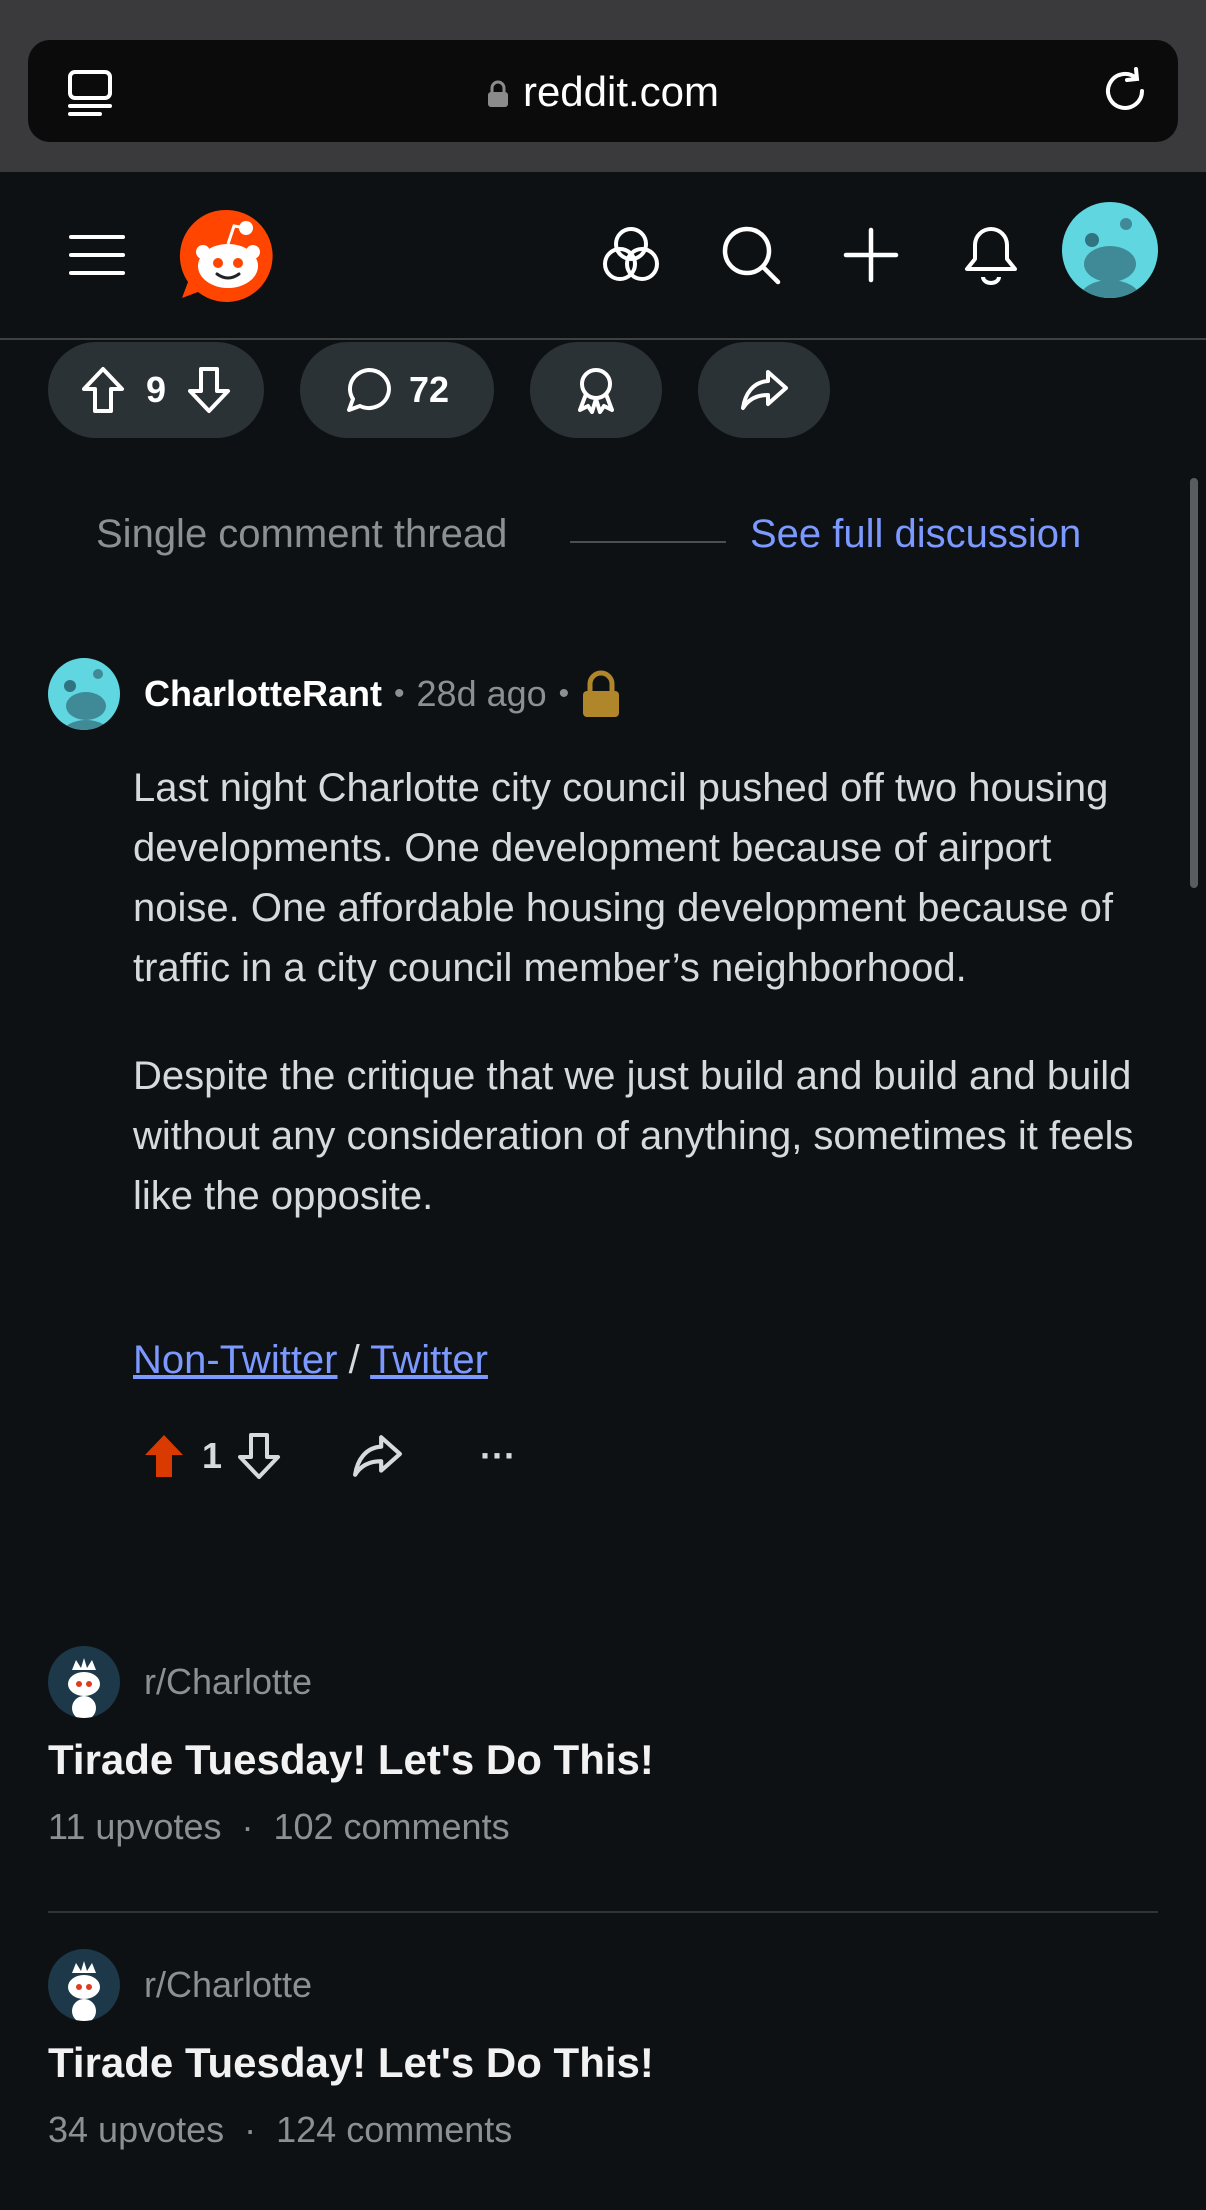 The image size is (1206, 2210). I want to click on related-post-meta: 34 upvotes · 124 comments, so click(280, 2129).